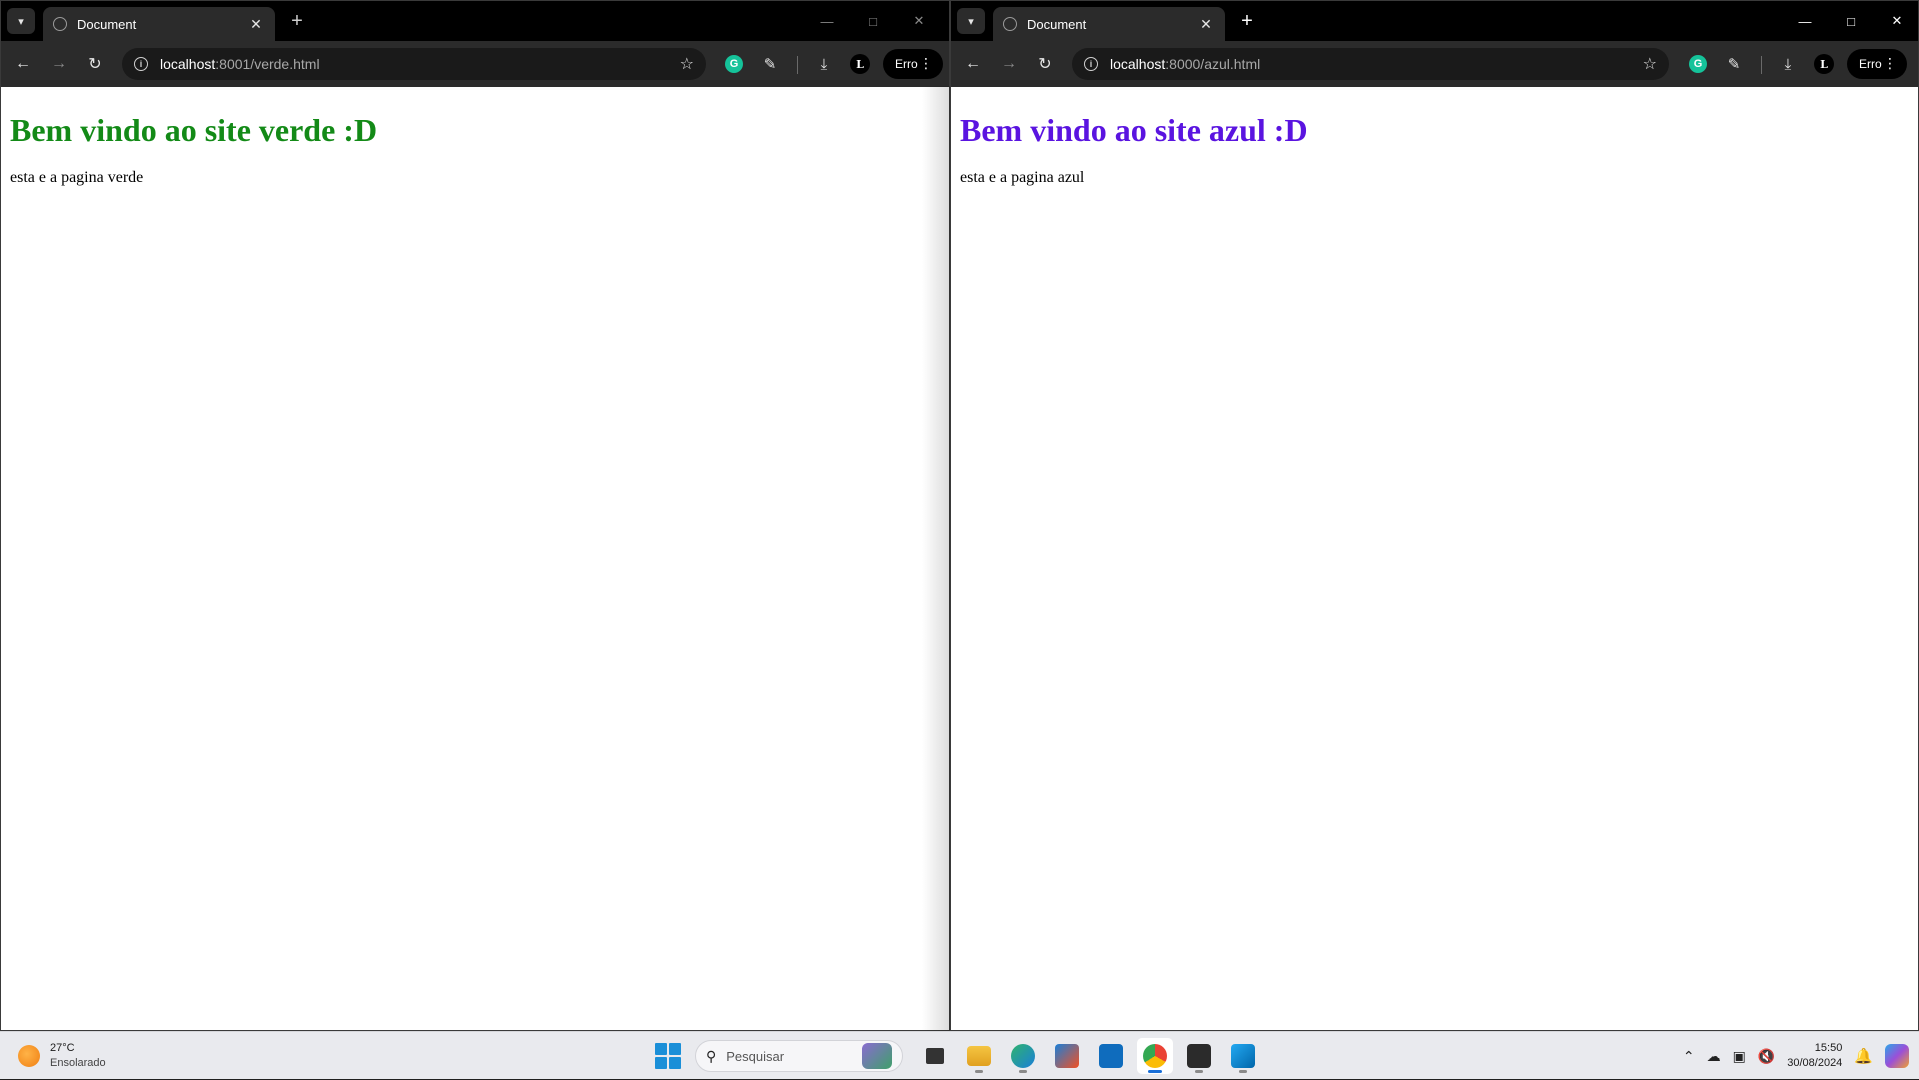  Describe the element at coordinates (1815, 1063) in the screenshot. I see `clock-date: 30/08/2024` at that location.